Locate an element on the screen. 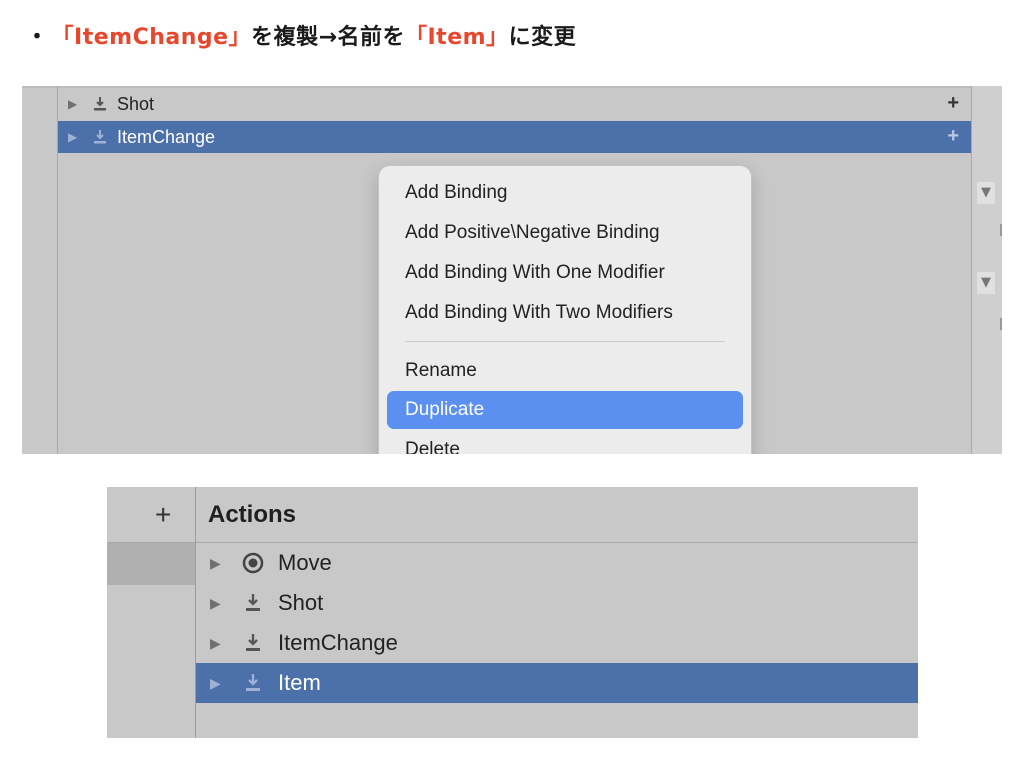 The image size is (1024, 768). actions-title: Actions is located at coordinates (252, 514).